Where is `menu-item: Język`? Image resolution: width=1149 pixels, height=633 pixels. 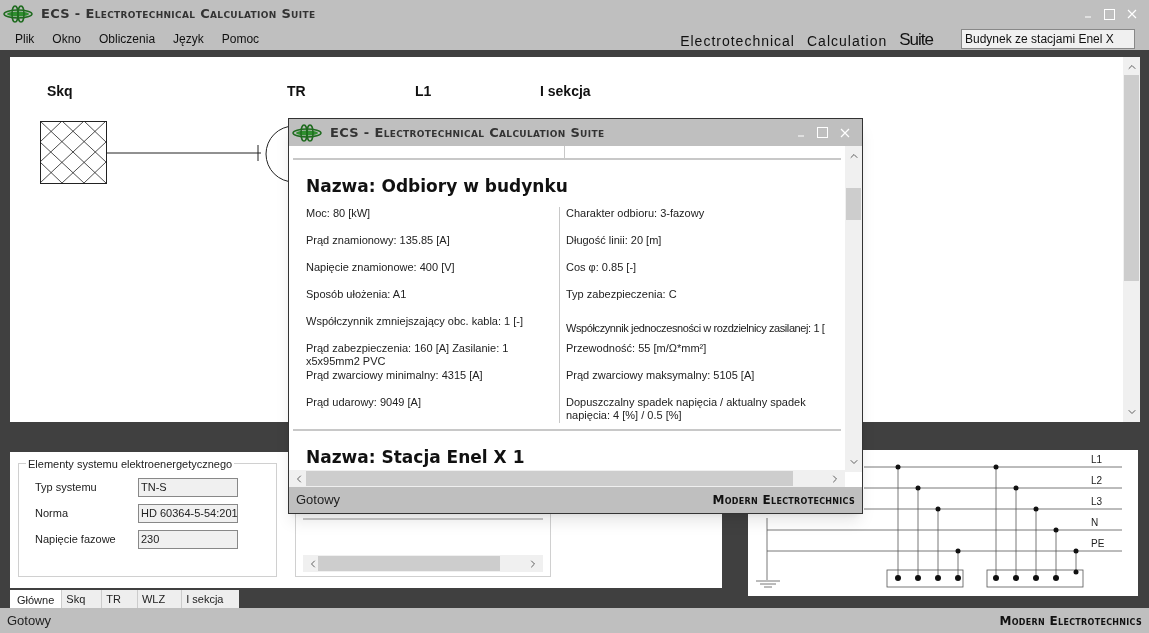
menu-item: Język is located at coordinates (188, 39).